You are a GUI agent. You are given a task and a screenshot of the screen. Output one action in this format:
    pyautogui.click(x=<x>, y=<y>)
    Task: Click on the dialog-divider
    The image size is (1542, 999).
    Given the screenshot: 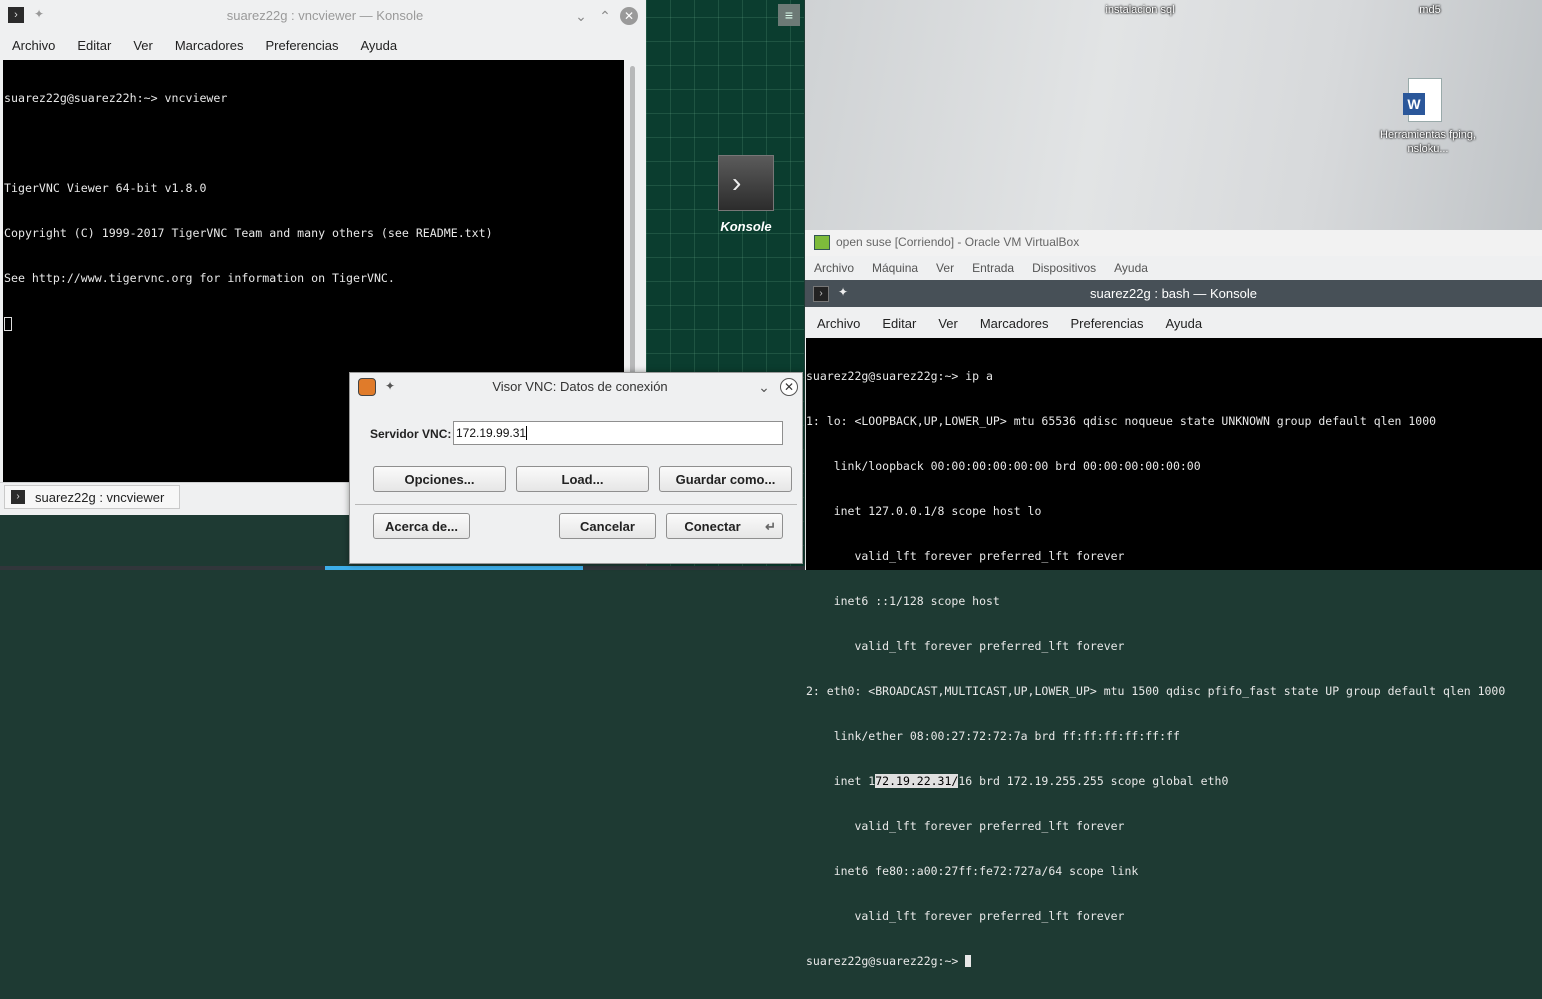 What is the action you would take?
    pyautogui.click(x=576, y=504)
    